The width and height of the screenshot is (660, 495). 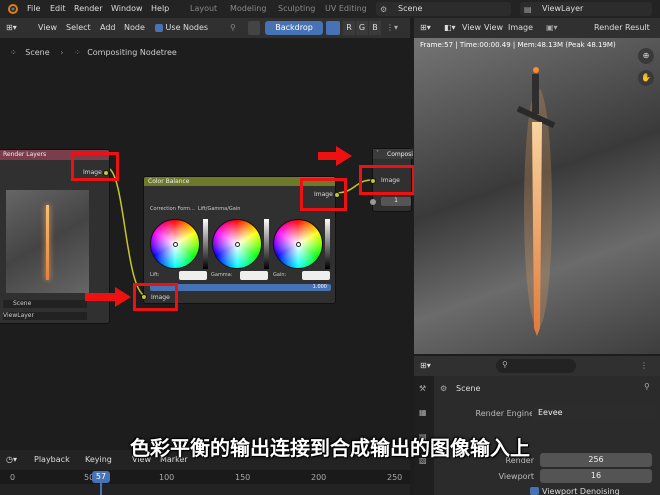 What do you see at coordinates (471, 28) in the screenshot?
I see `viewer-menu-view: View` at bounding box center [471, 28].